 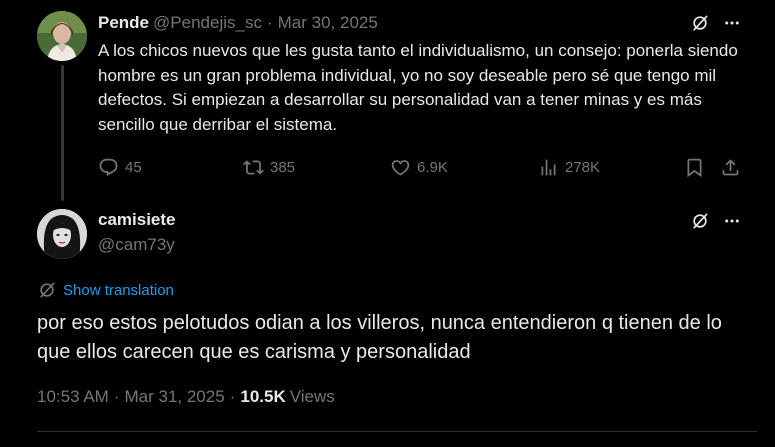 I want to click on author-name: camisiete, so click(x=137, y=220).